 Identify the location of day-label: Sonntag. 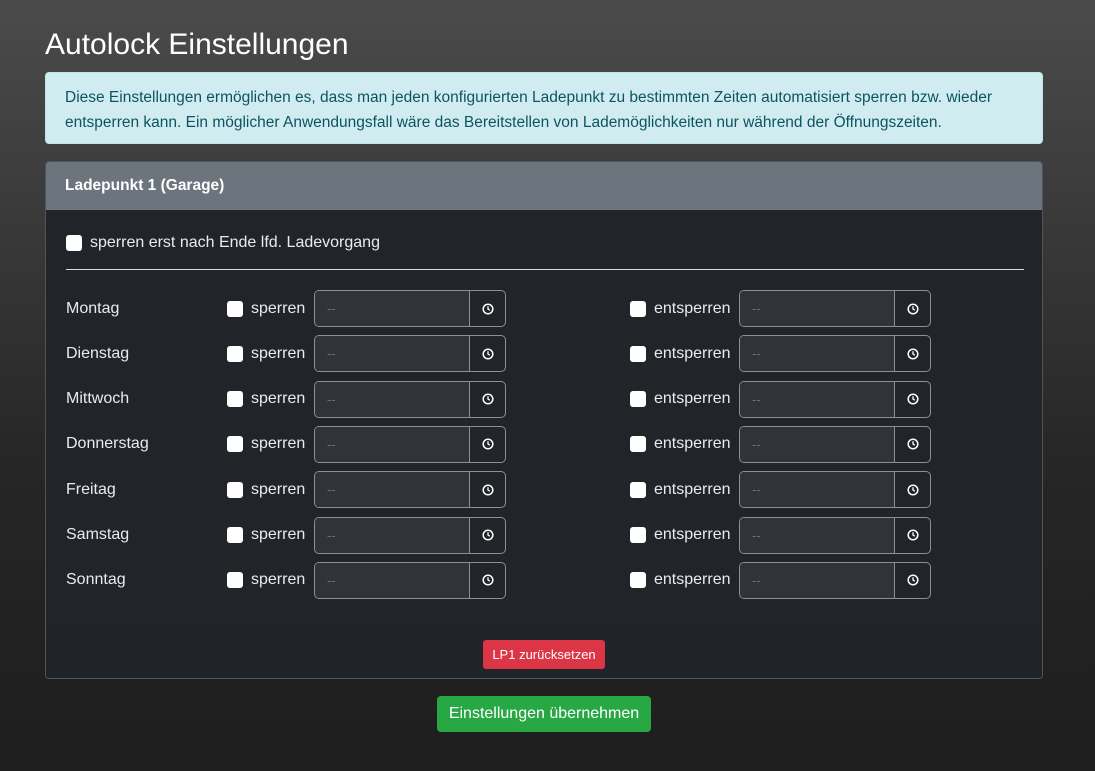
(96, 580).